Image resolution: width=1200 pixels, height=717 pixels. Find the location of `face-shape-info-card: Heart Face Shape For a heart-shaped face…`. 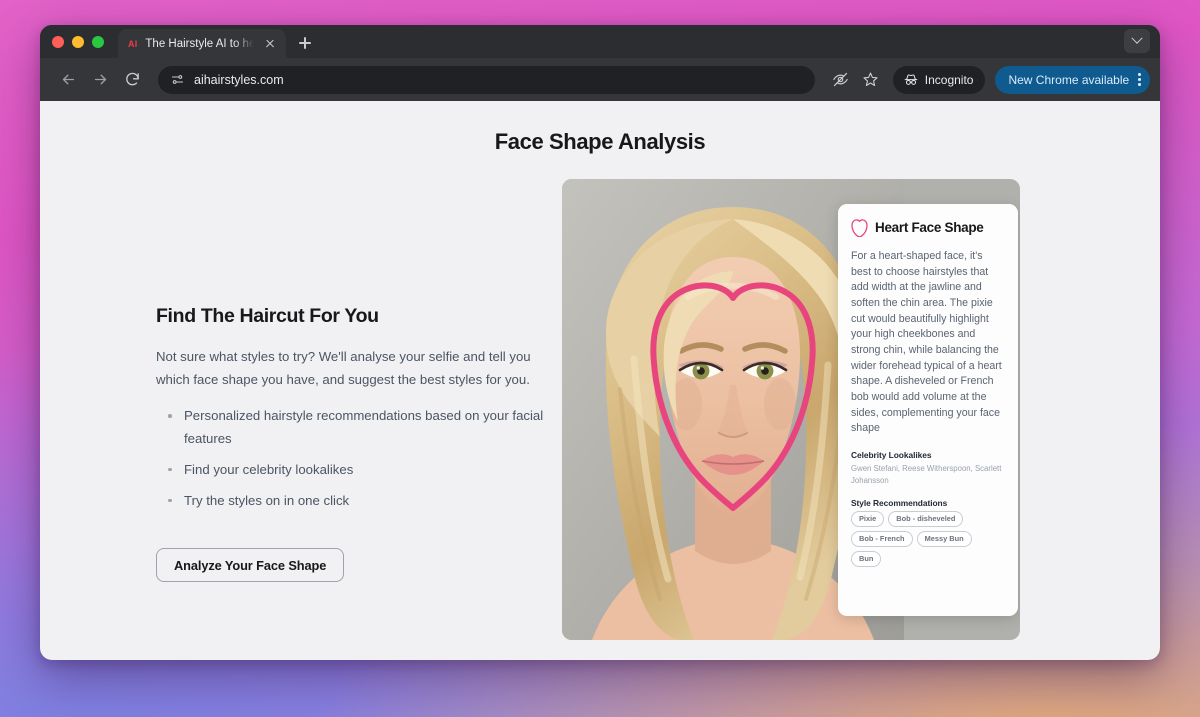

face-shape-info-card: Heart Face Shape For a heart-shaped face… is located at coordinates (928, 410).